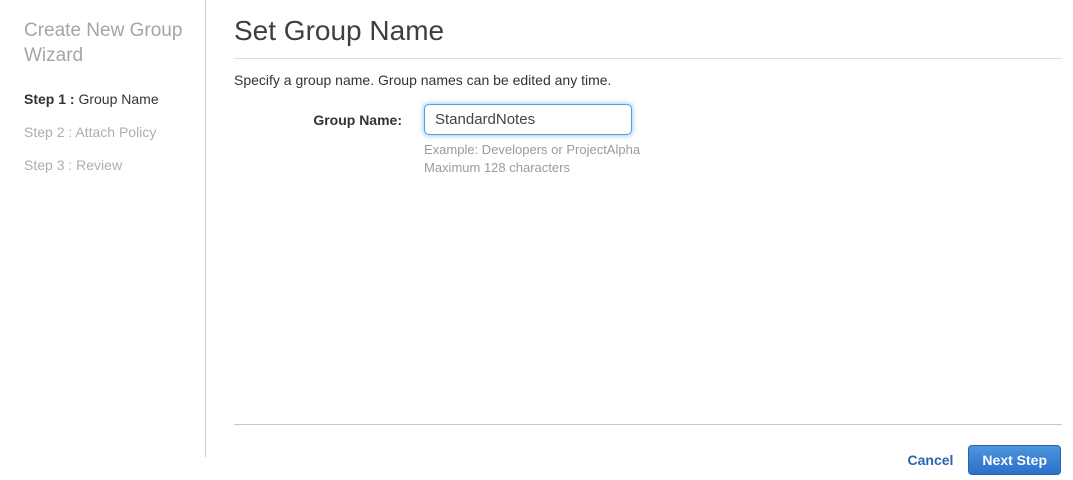 This screenshot has height=480, width=1073. What do you see at coordinates (357, 120) in the screenshot?
I see `group-name-label: Group Name:` at bounding box center [357, 120].